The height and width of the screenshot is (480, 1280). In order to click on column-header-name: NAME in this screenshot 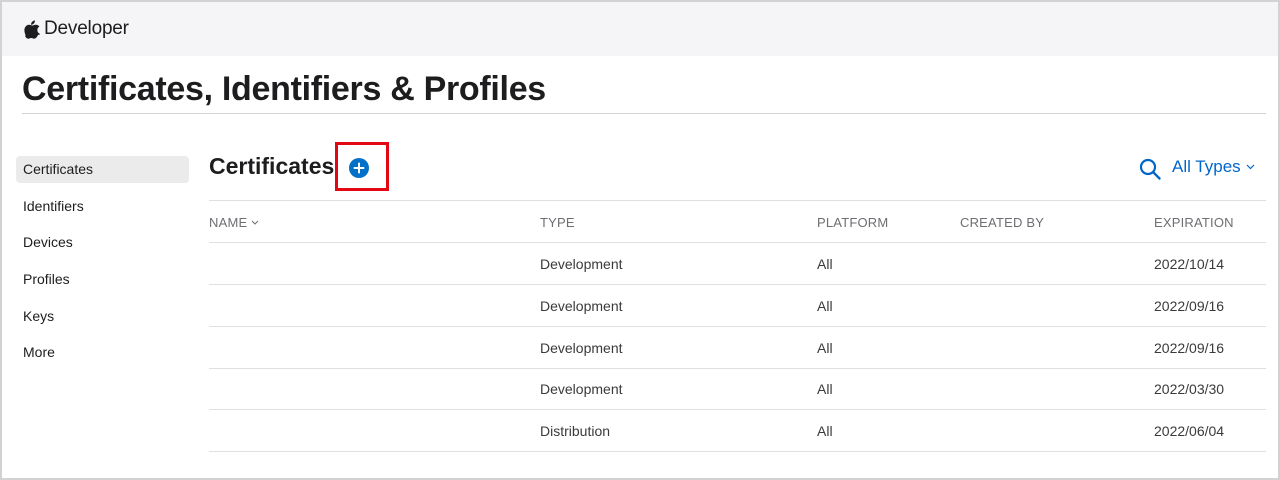, I will do `click(234, 222)`.